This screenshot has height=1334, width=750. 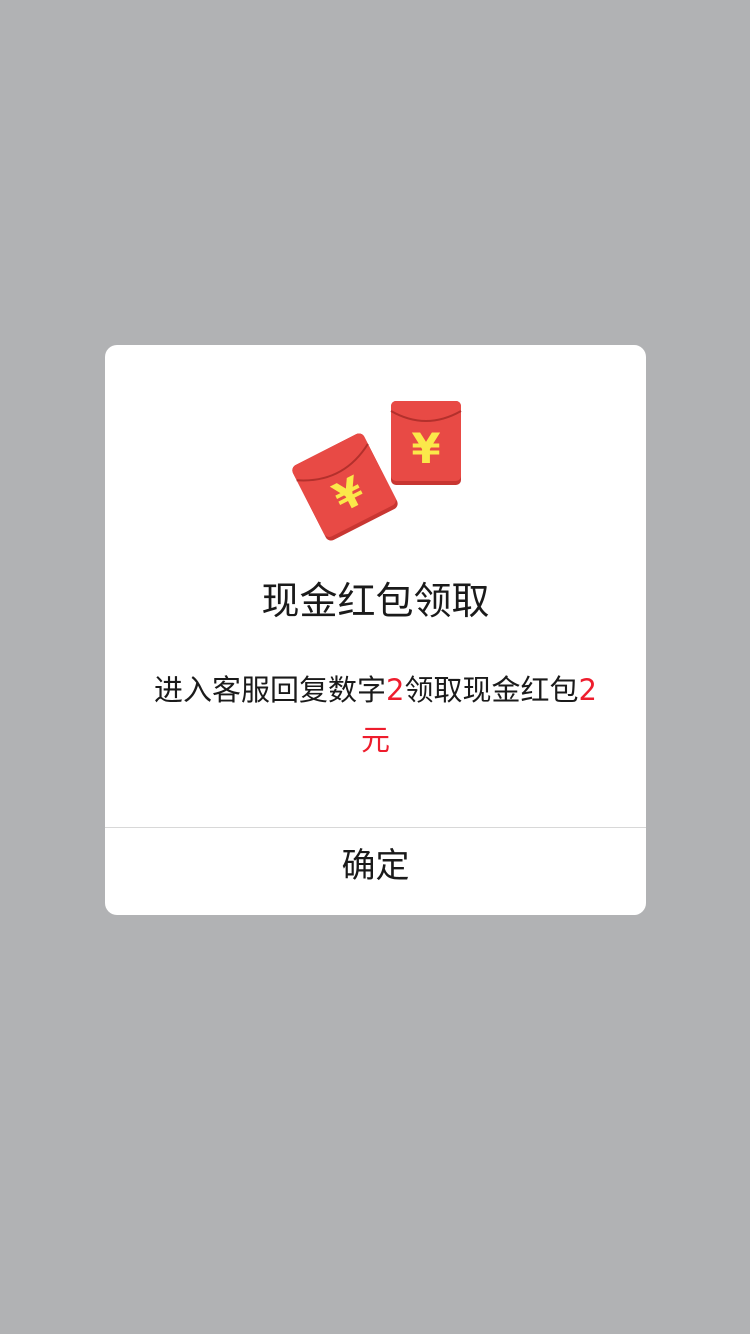 I want to click on message-text-1: 进入客服回复数字, so click(x=270, y=690).